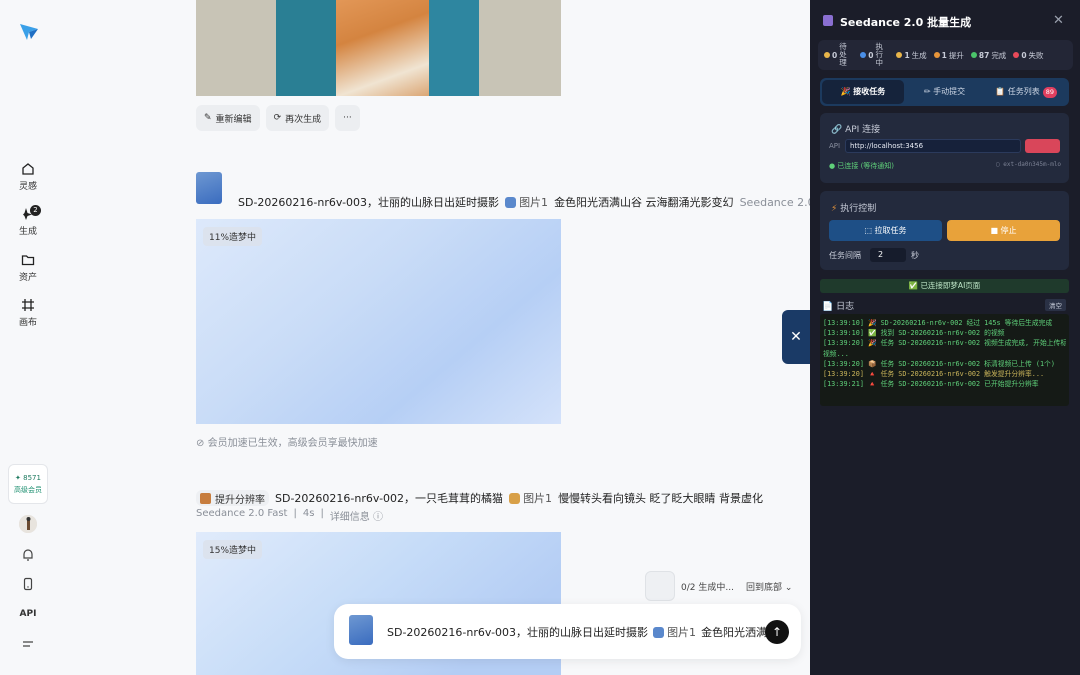 The width and height of the screenshot is (1080, 675). What do you see at coordinates (27, 323) in the screenshot?
I see `nav-item-label: 画布` at bounding box center [27, 323].